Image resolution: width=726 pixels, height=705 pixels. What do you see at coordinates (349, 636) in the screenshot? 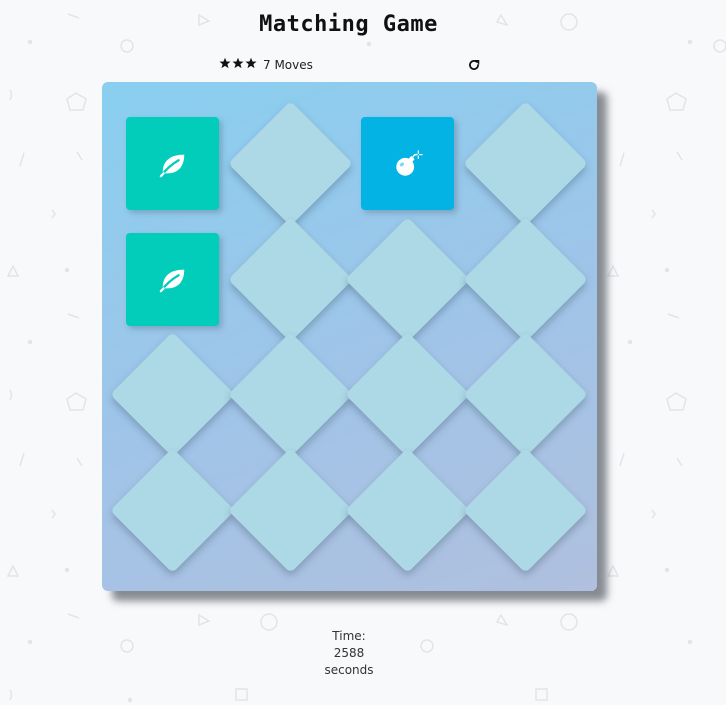
I see `timer-label: Time:` at bounding box center [349, 636].